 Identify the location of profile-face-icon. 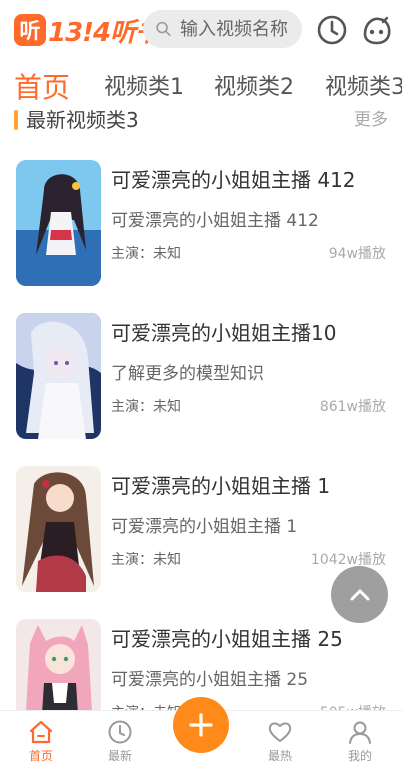
(377, 30).